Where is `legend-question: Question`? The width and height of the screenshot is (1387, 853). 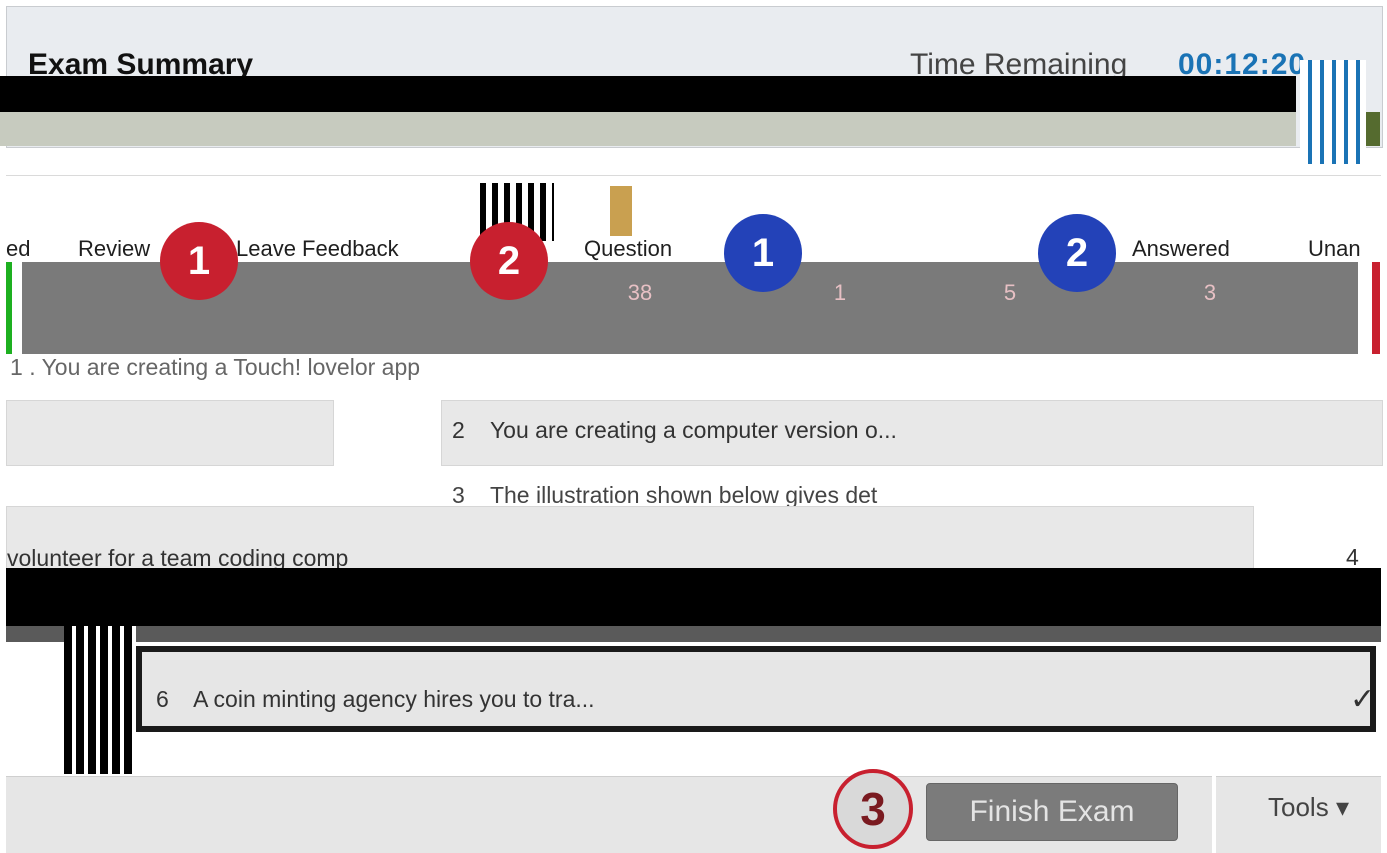
legend-question: Question is located at coordinates (628, 248).